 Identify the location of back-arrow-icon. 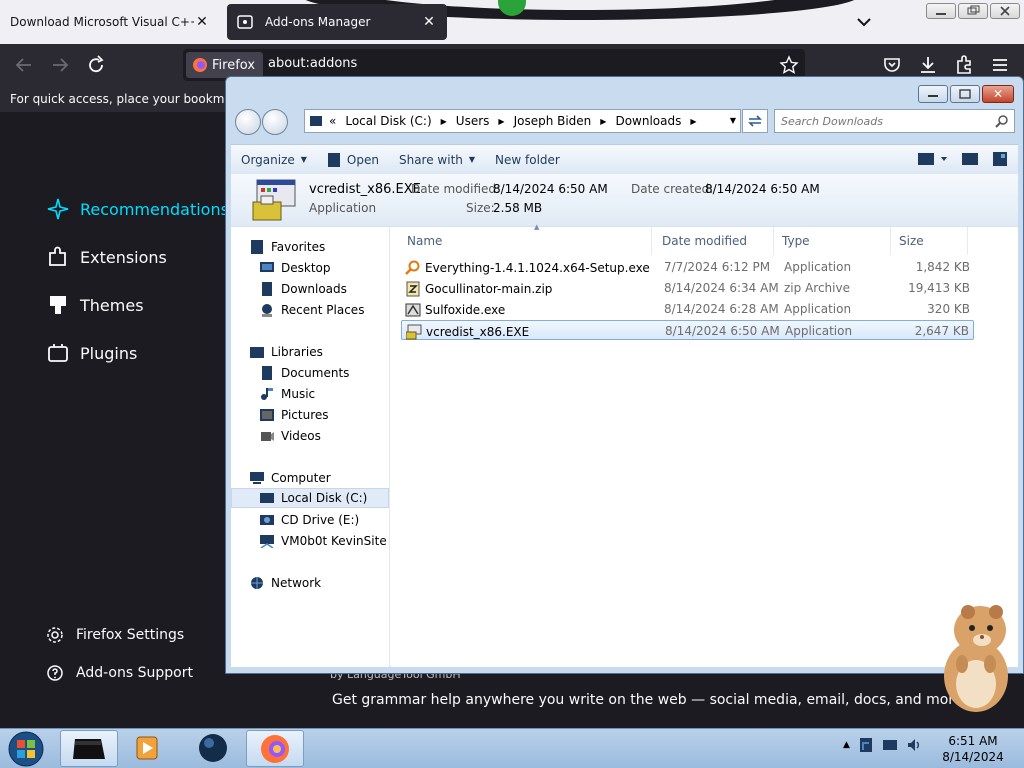
(24, 65).